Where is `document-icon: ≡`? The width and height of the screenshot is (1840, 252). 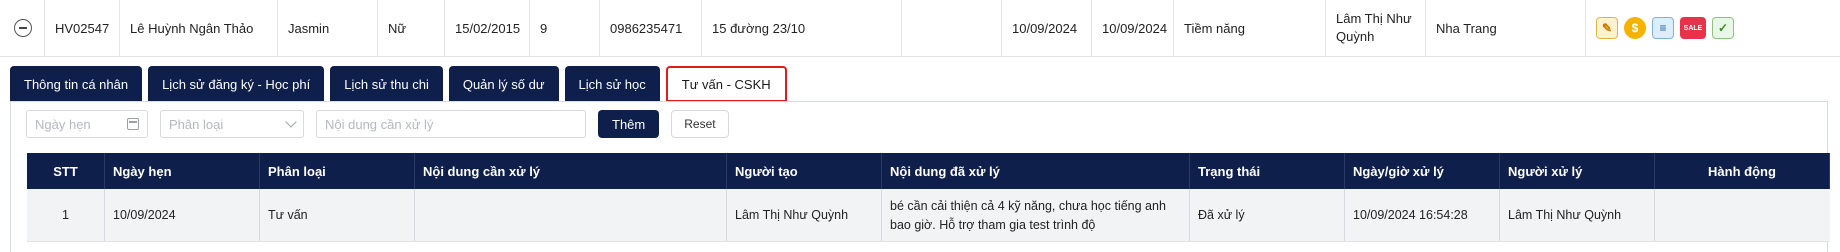 document-icon: ≡ is located at coordinates (1663, 28).